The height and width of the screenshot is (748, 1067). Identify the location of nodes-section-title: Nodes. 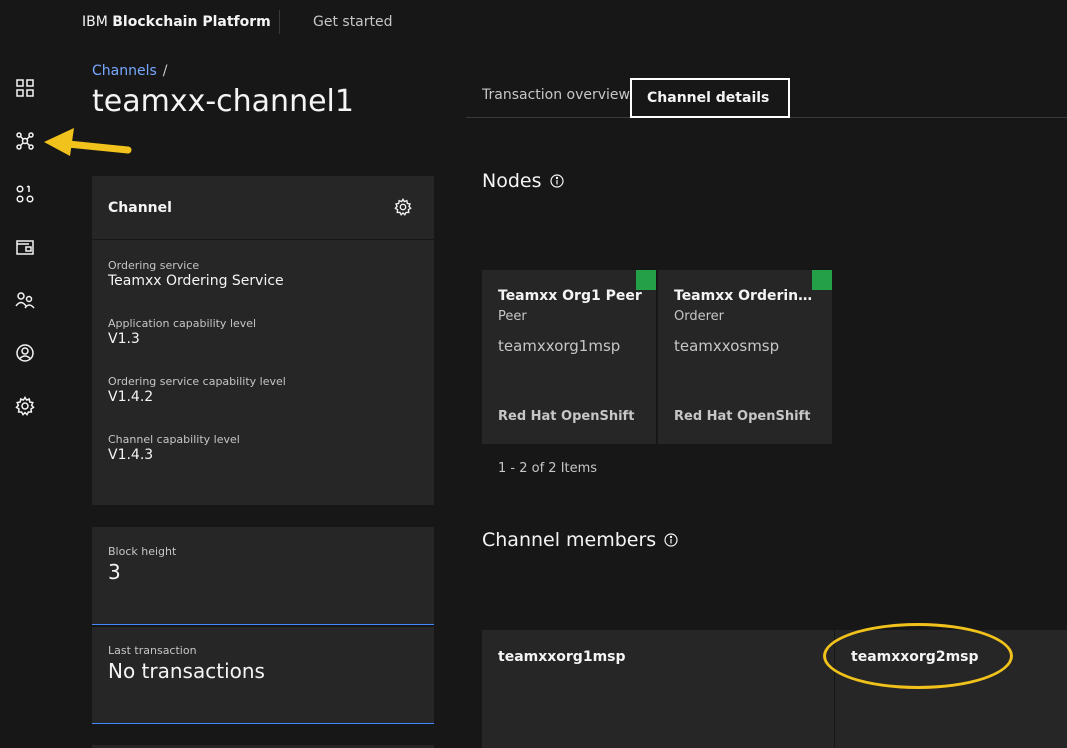
(523, 181).